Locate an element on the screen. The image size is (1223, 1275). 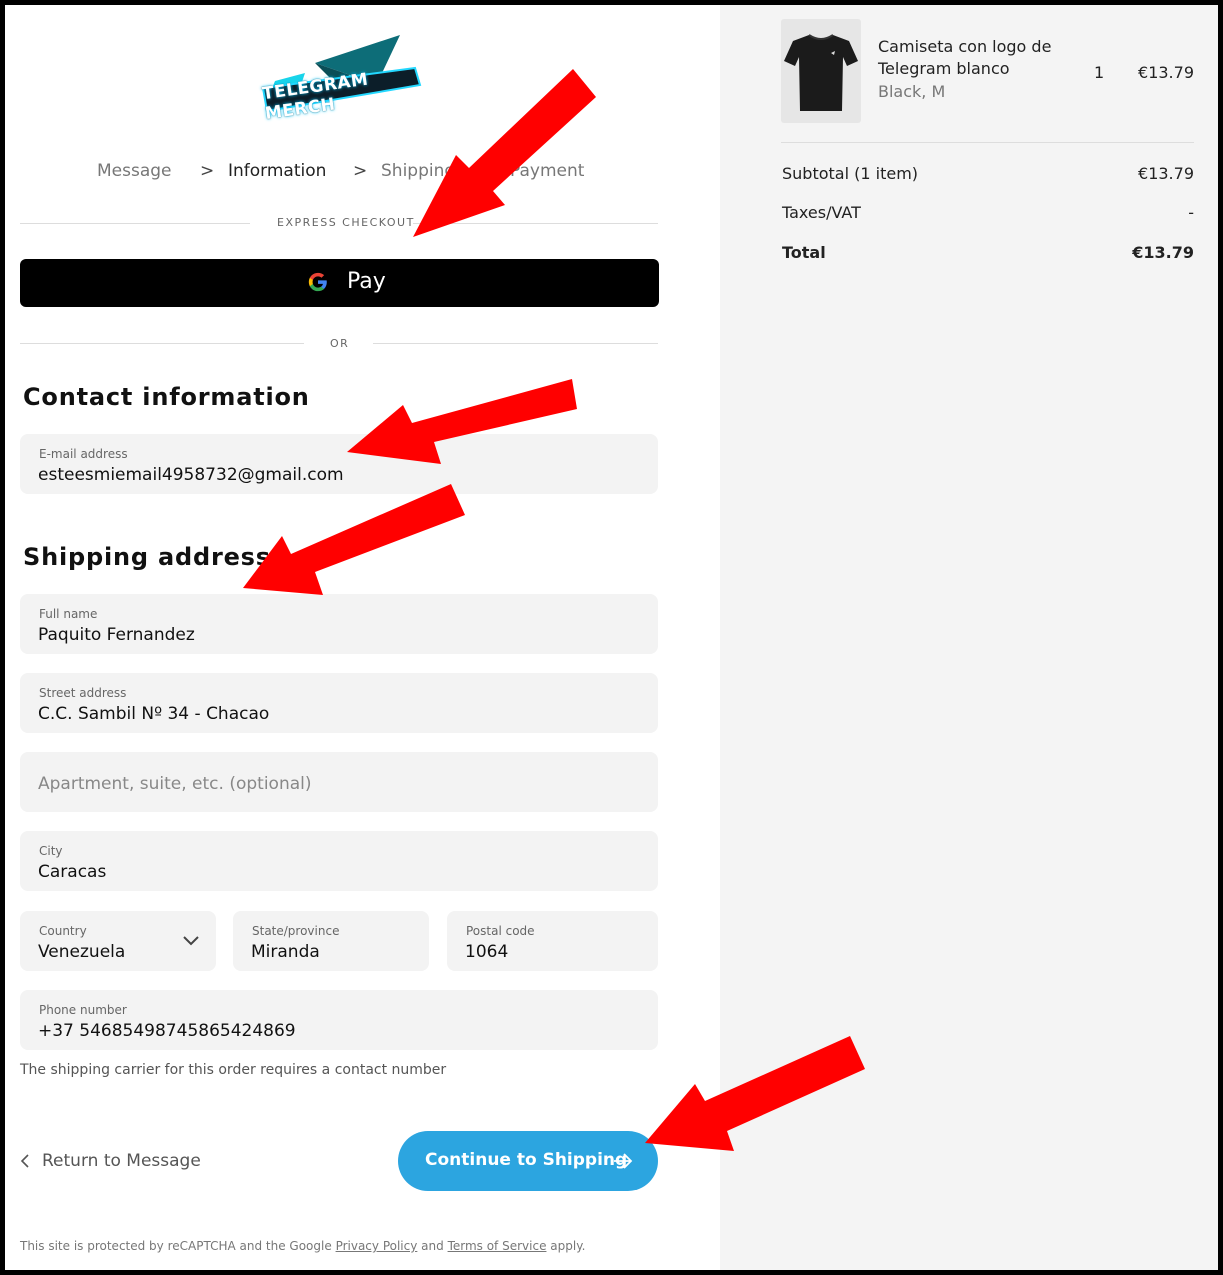
product-variant: Black, M is located at coordinates (912, 91).